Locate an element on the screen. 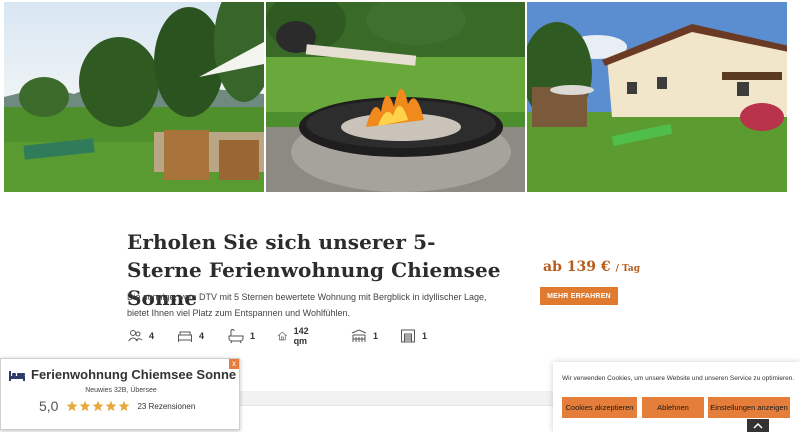 The image size is (800, 432). feature-size: 142 qm is located at coordinates (295, 336).